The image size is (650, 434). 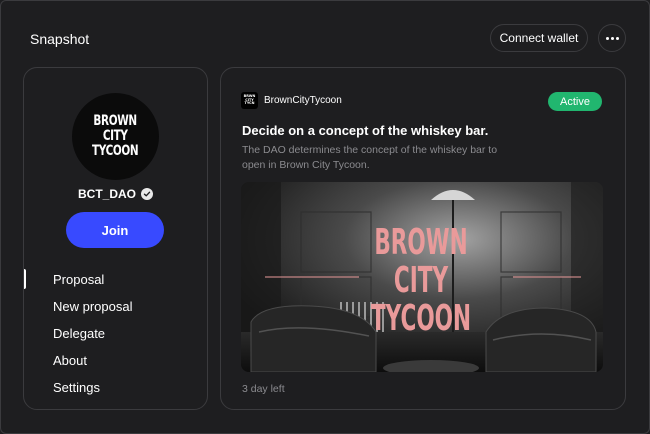 I want to click on cover-title-line-2: CITY, so click(x=421, y=279).